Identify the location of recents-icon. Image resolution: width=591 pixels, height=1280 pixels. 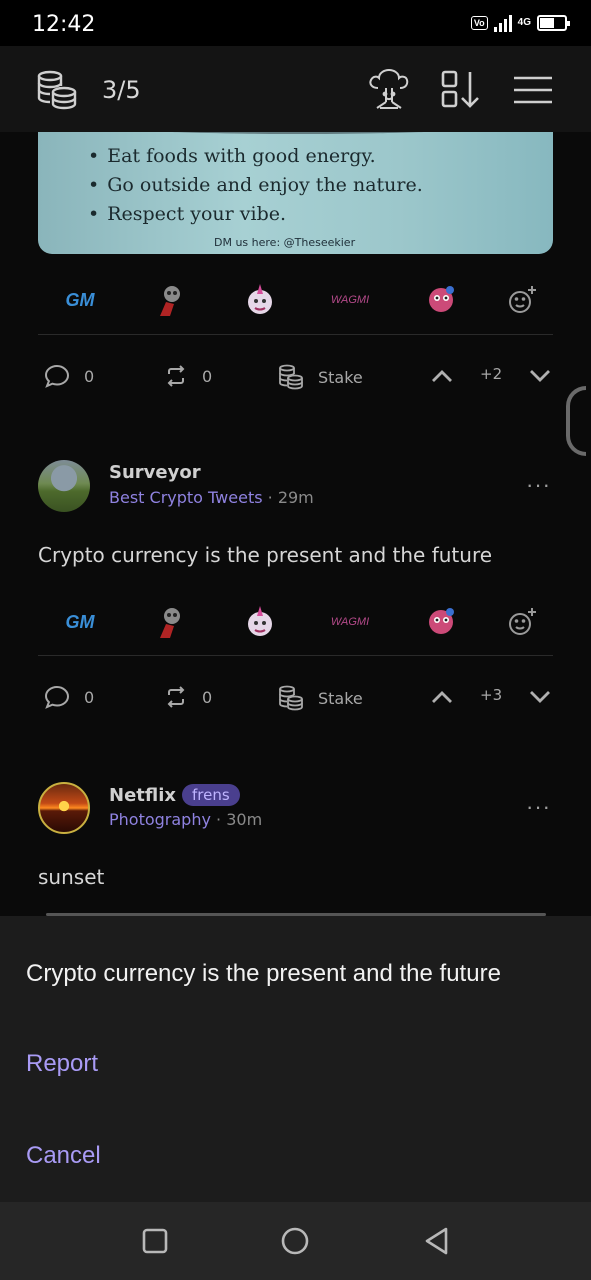
(155, 1241).